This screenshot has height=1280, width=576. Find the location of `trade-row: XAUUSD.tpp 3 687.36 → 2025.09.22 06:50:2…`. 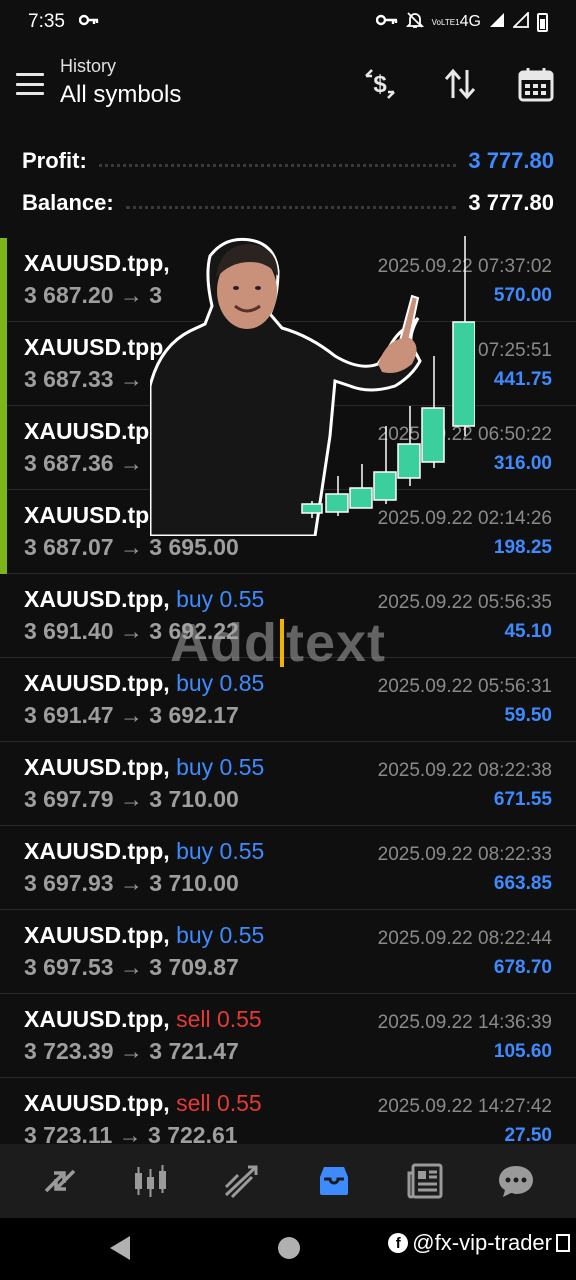

trade-row: XAUUSD.tpp 3 687.36 → 2025.09.22 06:50:2… is located at coordinates (288, 448).